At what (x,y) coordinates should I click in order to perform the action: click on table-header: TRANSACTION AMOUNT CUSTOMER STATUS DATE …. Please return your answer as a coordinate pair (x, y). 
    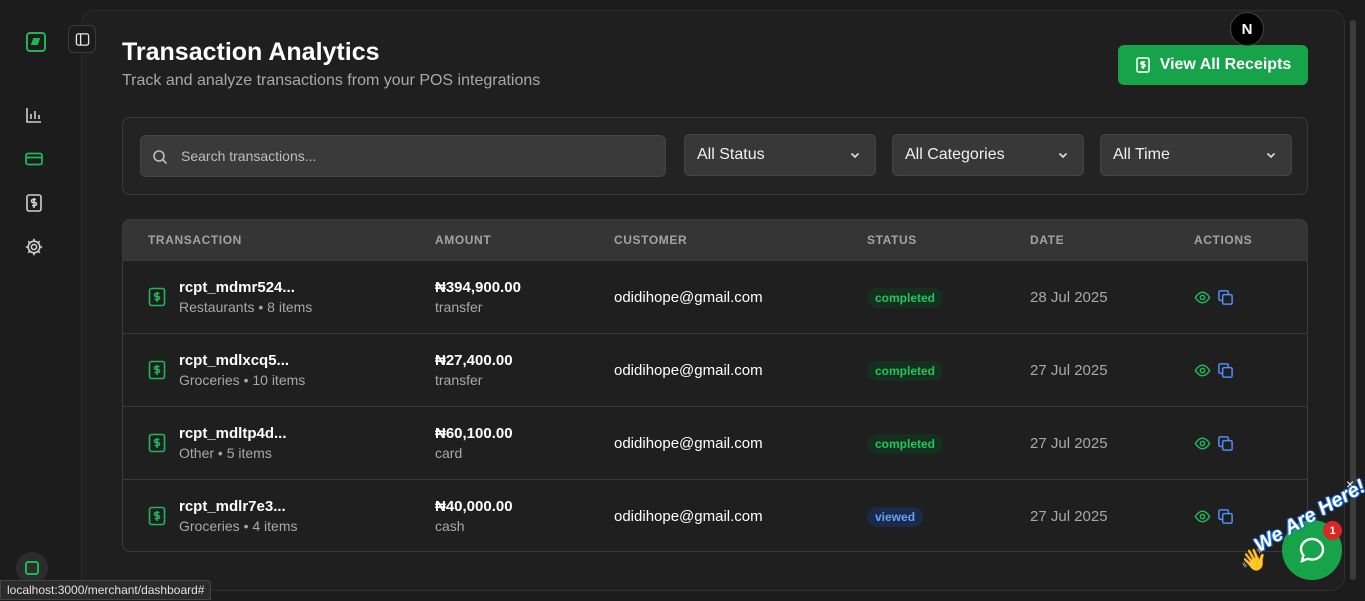
    Looking at the image, I should click on (715, 240).